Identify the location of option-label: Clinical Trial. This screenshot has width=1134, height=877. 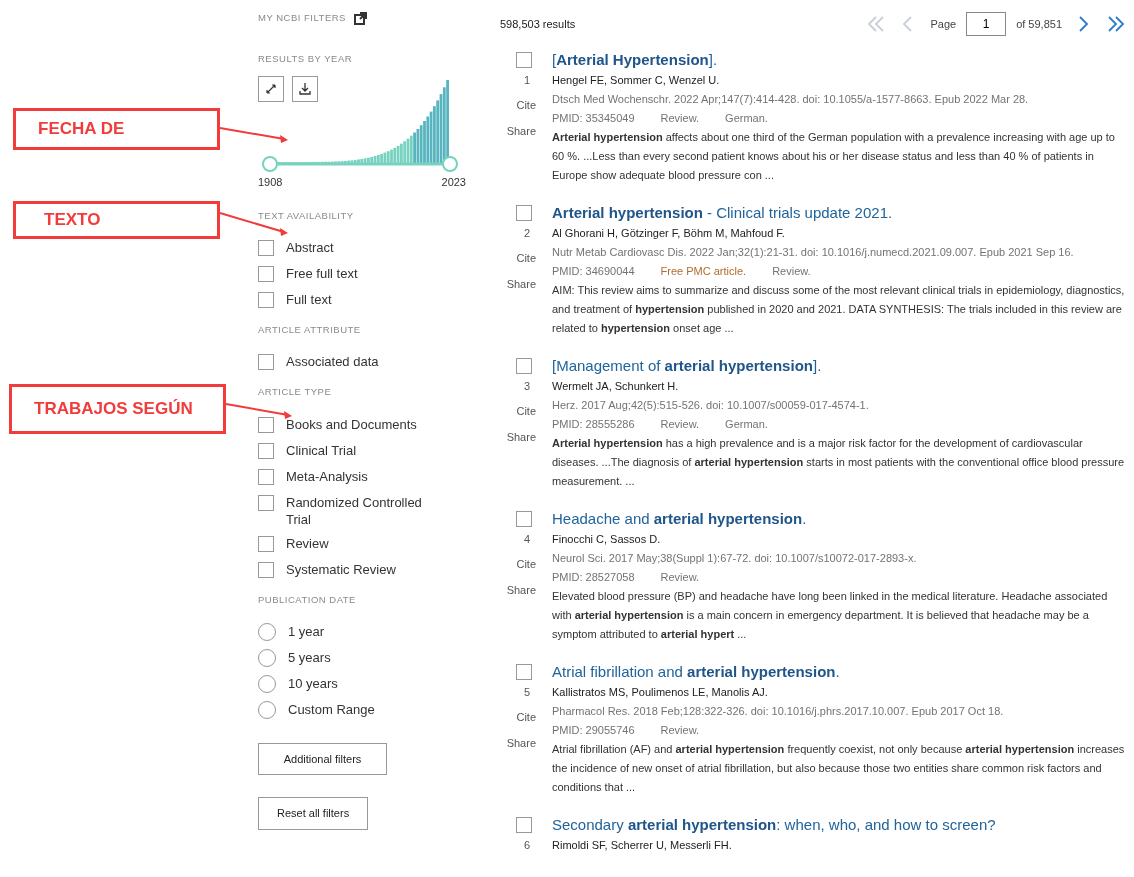
(321, 450).